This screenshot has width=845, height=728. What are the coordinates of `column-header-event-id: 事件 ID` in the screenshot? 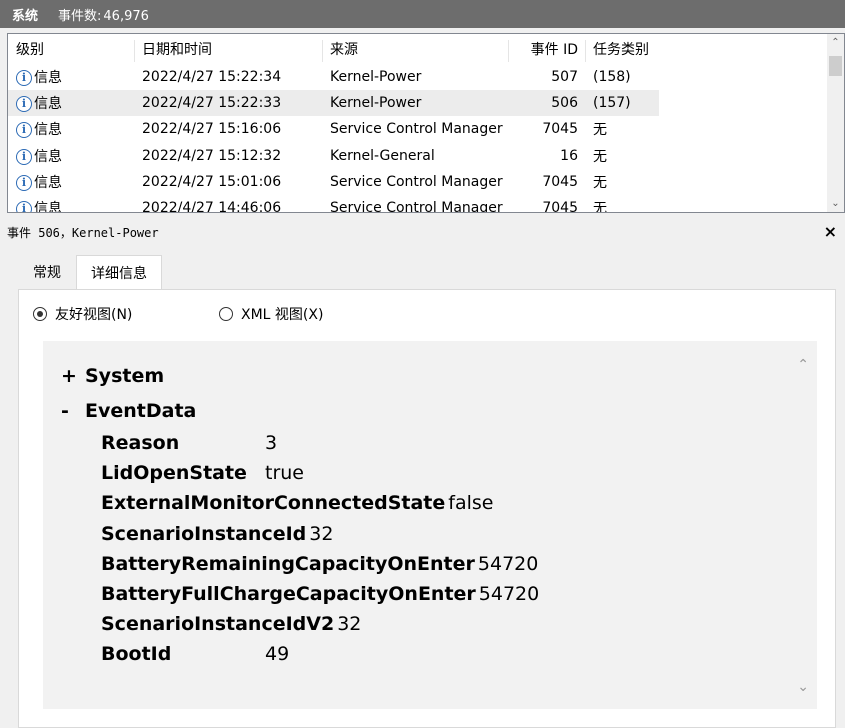 It's located at (543, 49).